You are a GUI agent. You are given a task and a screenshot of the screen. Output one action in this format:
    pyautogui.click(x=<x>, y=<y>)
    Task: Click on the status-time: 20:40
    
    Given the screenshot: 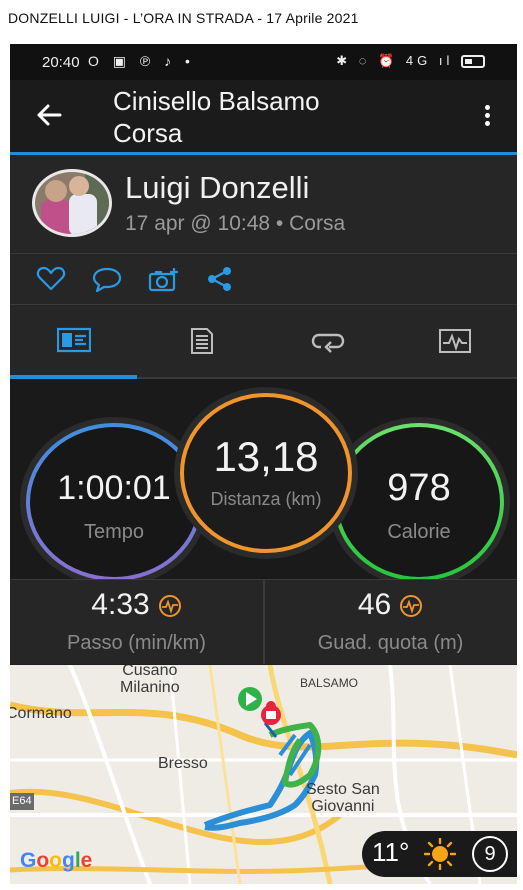 What is the action you would take?
    pyautogui.click(x=61, y=62)
    